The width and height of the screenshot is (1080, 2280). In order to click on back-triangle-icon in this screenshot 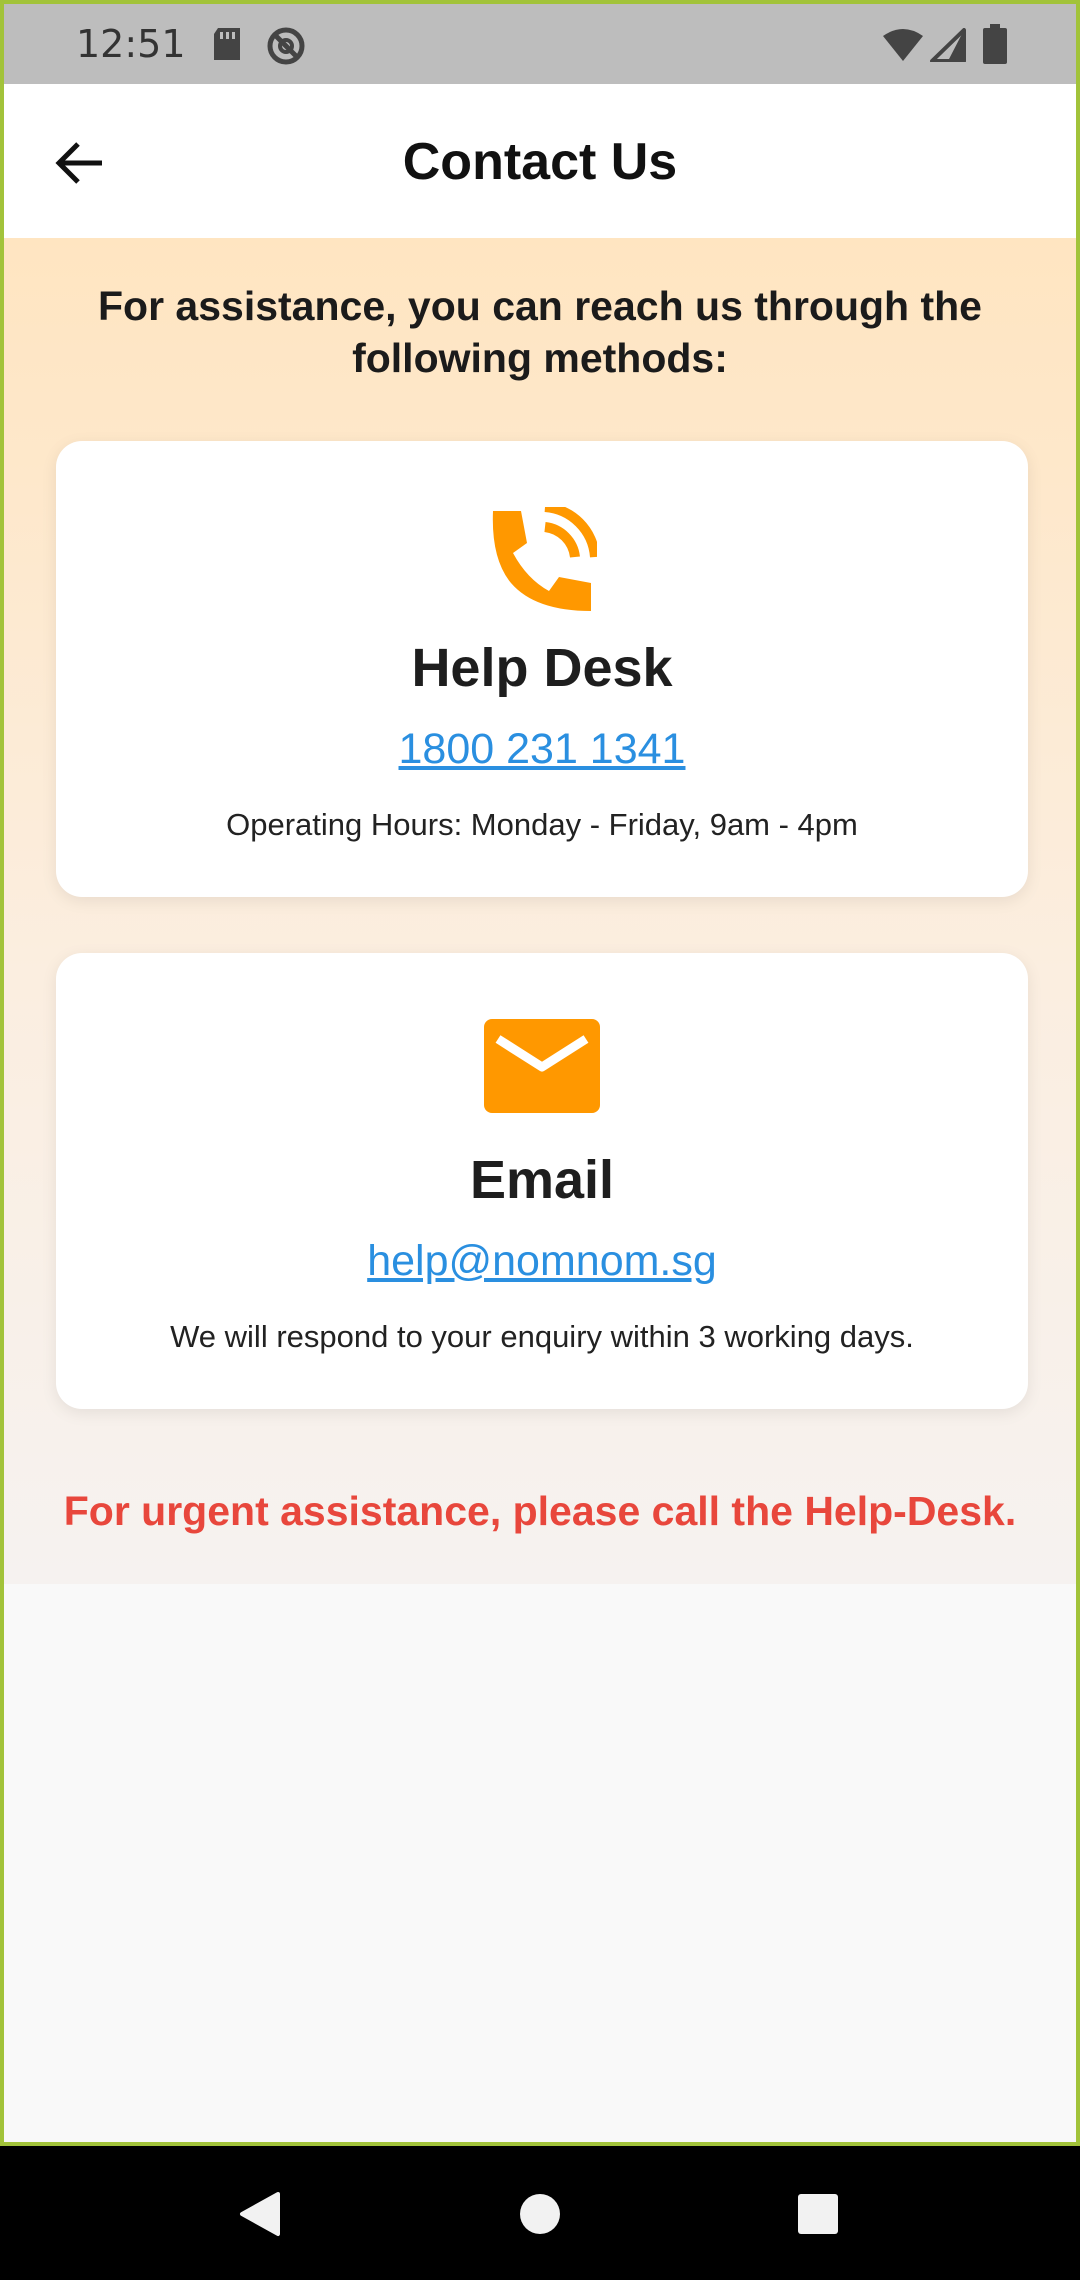, I will do `click(260, 2216)`.